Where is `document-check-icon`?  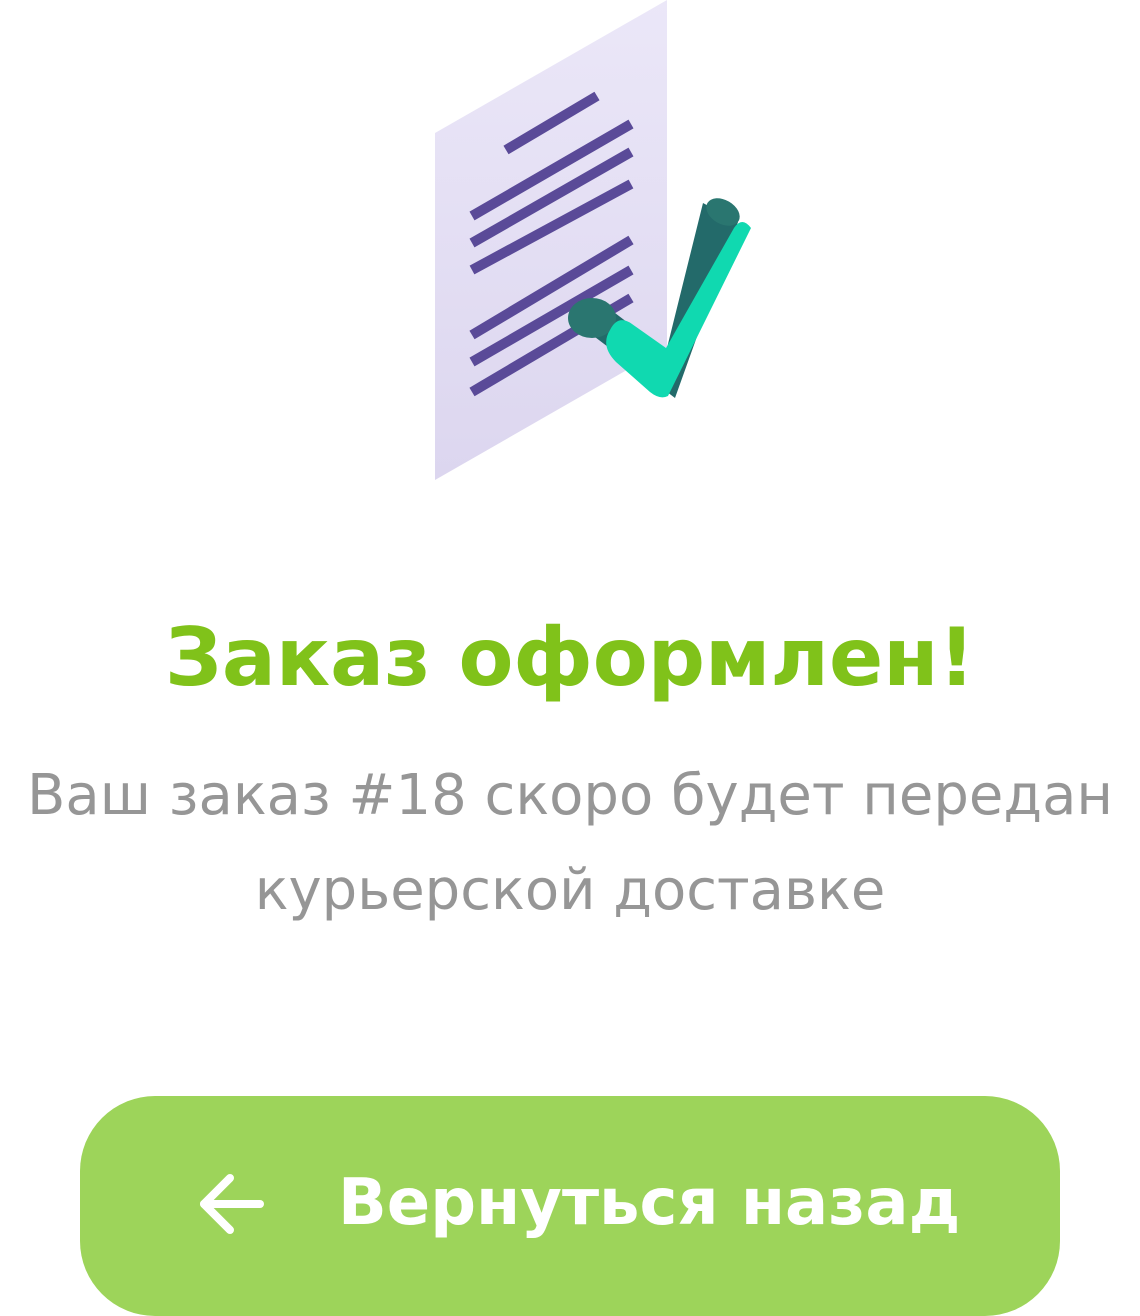
document-check-icon is located at coordinates (595, 245).